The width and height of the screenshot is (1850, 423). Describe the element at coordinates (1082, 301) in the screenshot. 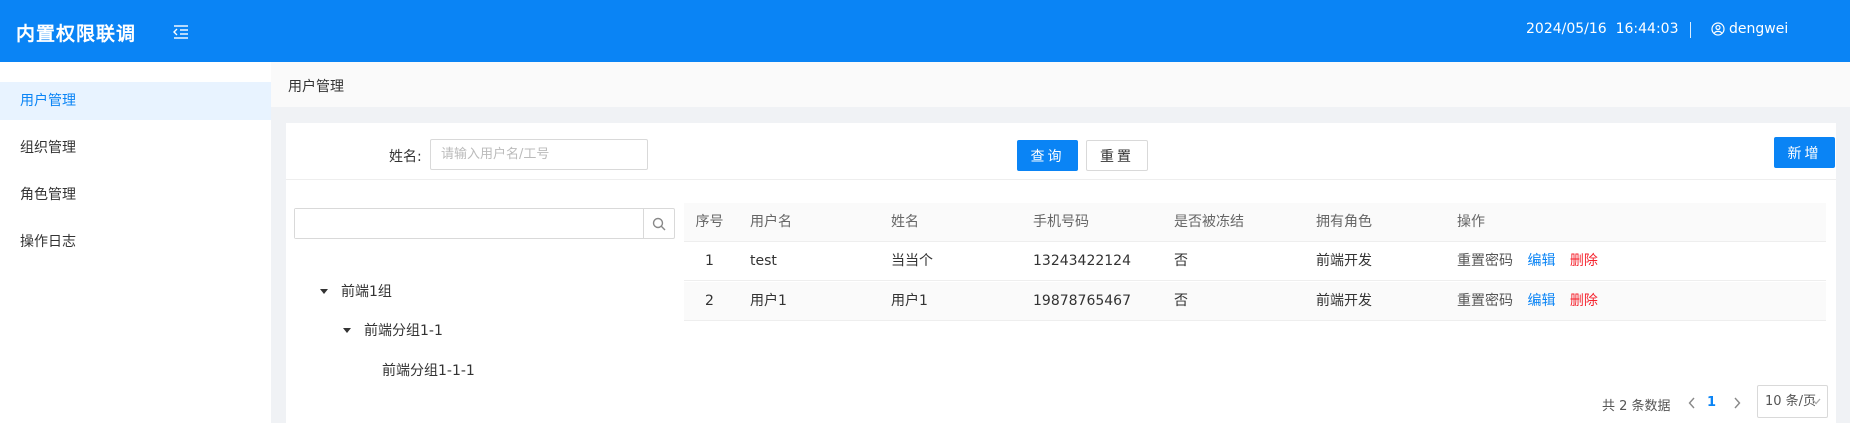

I see `cell-phone: 19878765467` at that location.